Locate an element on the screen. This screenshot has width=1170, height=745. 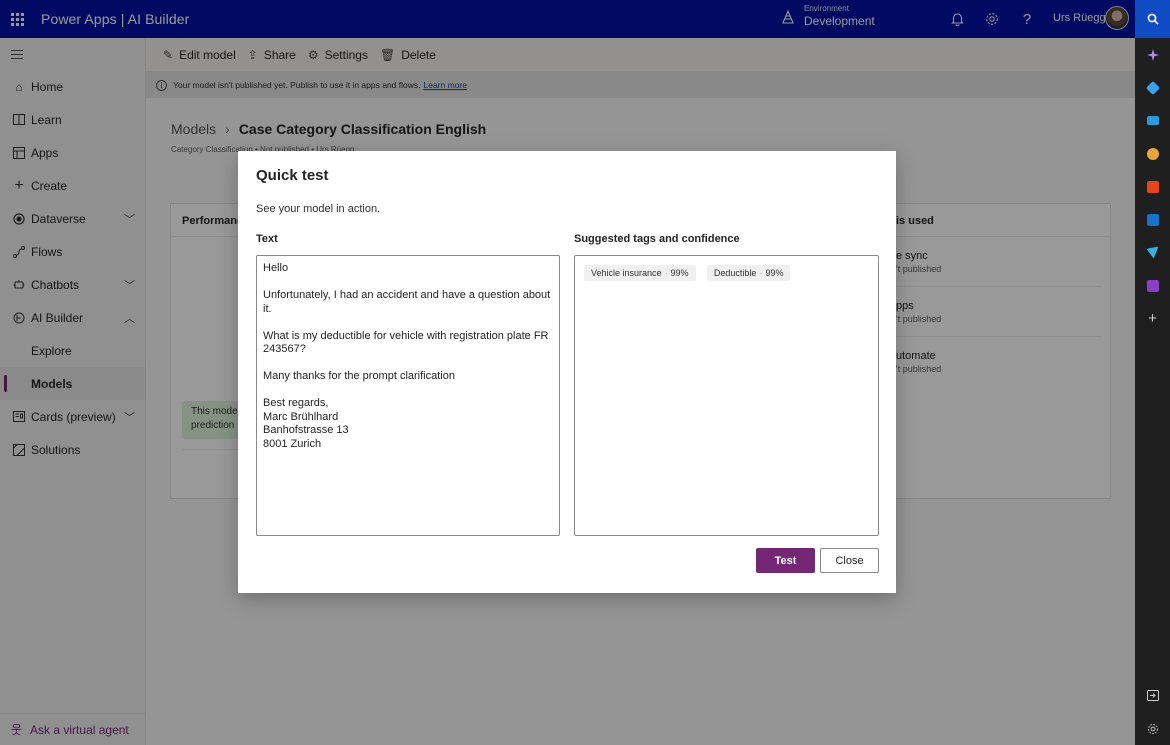
people-icon is located at coordinates (1152, 153).